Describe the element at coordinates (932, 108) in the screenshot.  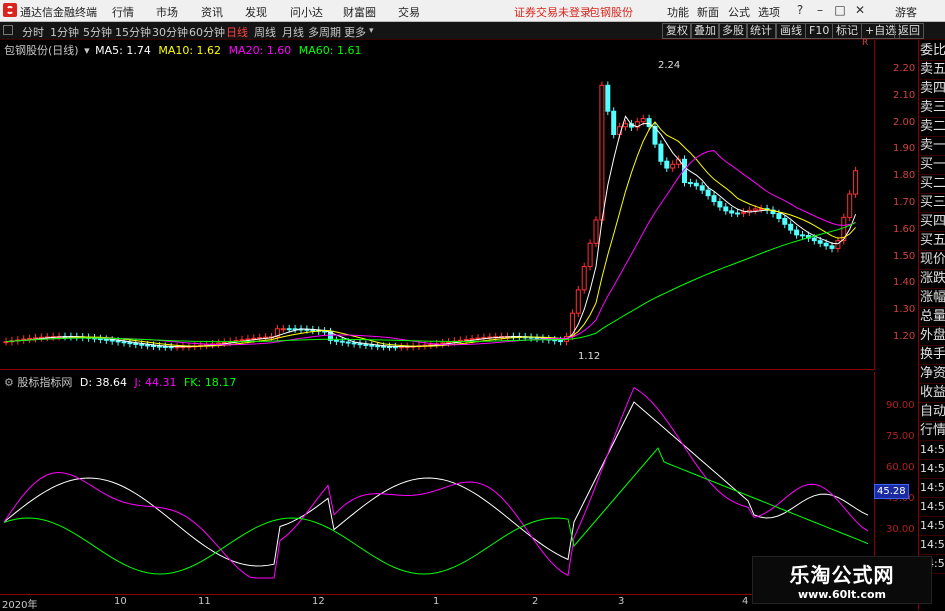
I see `side-panel-item: 卖三` at that location.